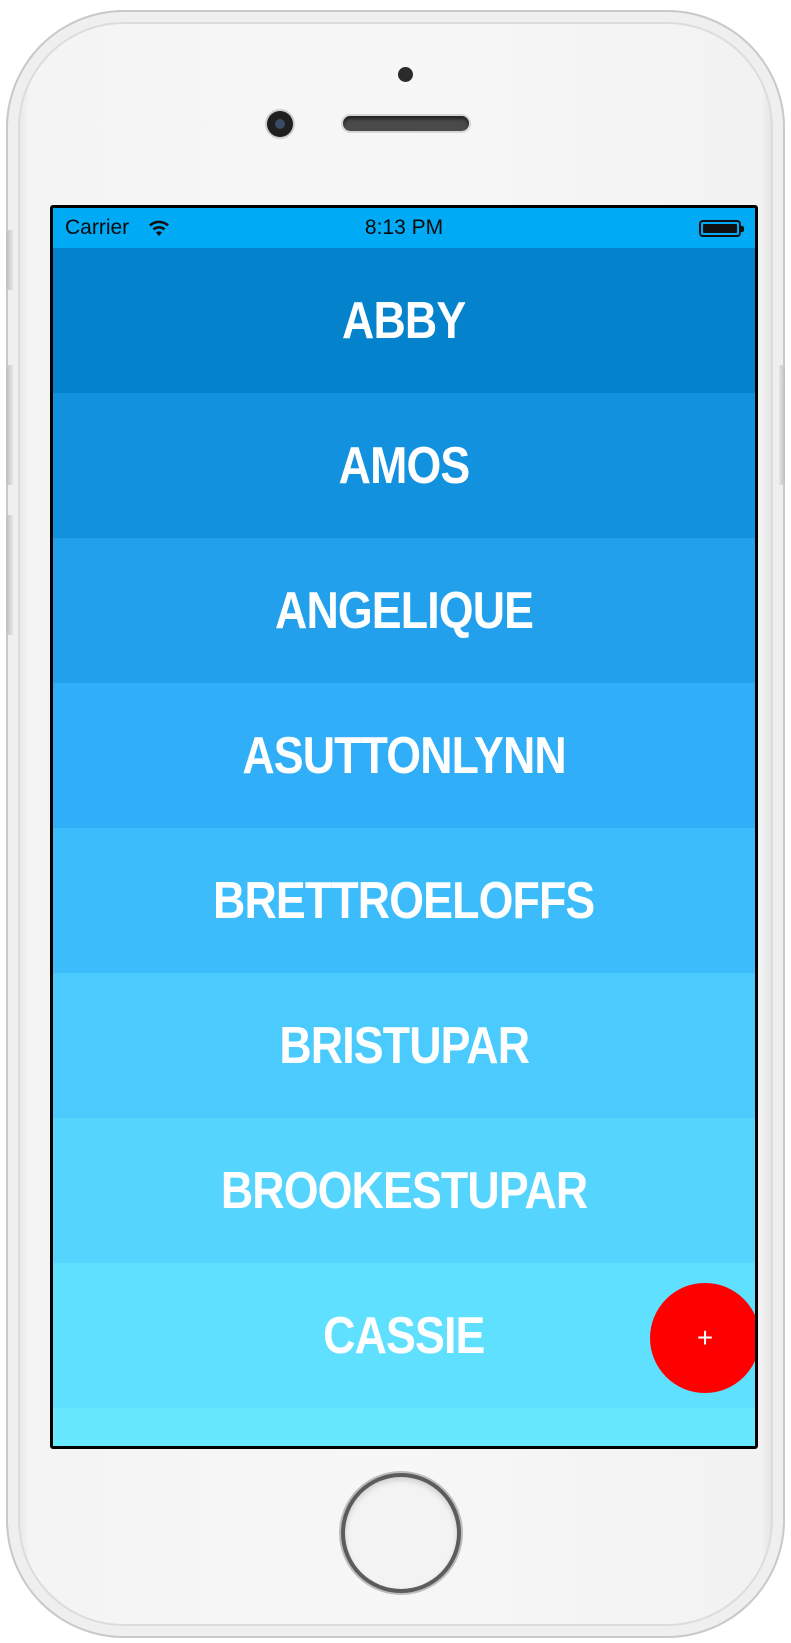  I want to click on volume-up-button, so click(9, 425).